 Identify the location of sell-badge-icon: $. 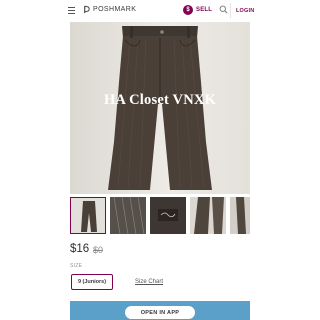
(188, 10).